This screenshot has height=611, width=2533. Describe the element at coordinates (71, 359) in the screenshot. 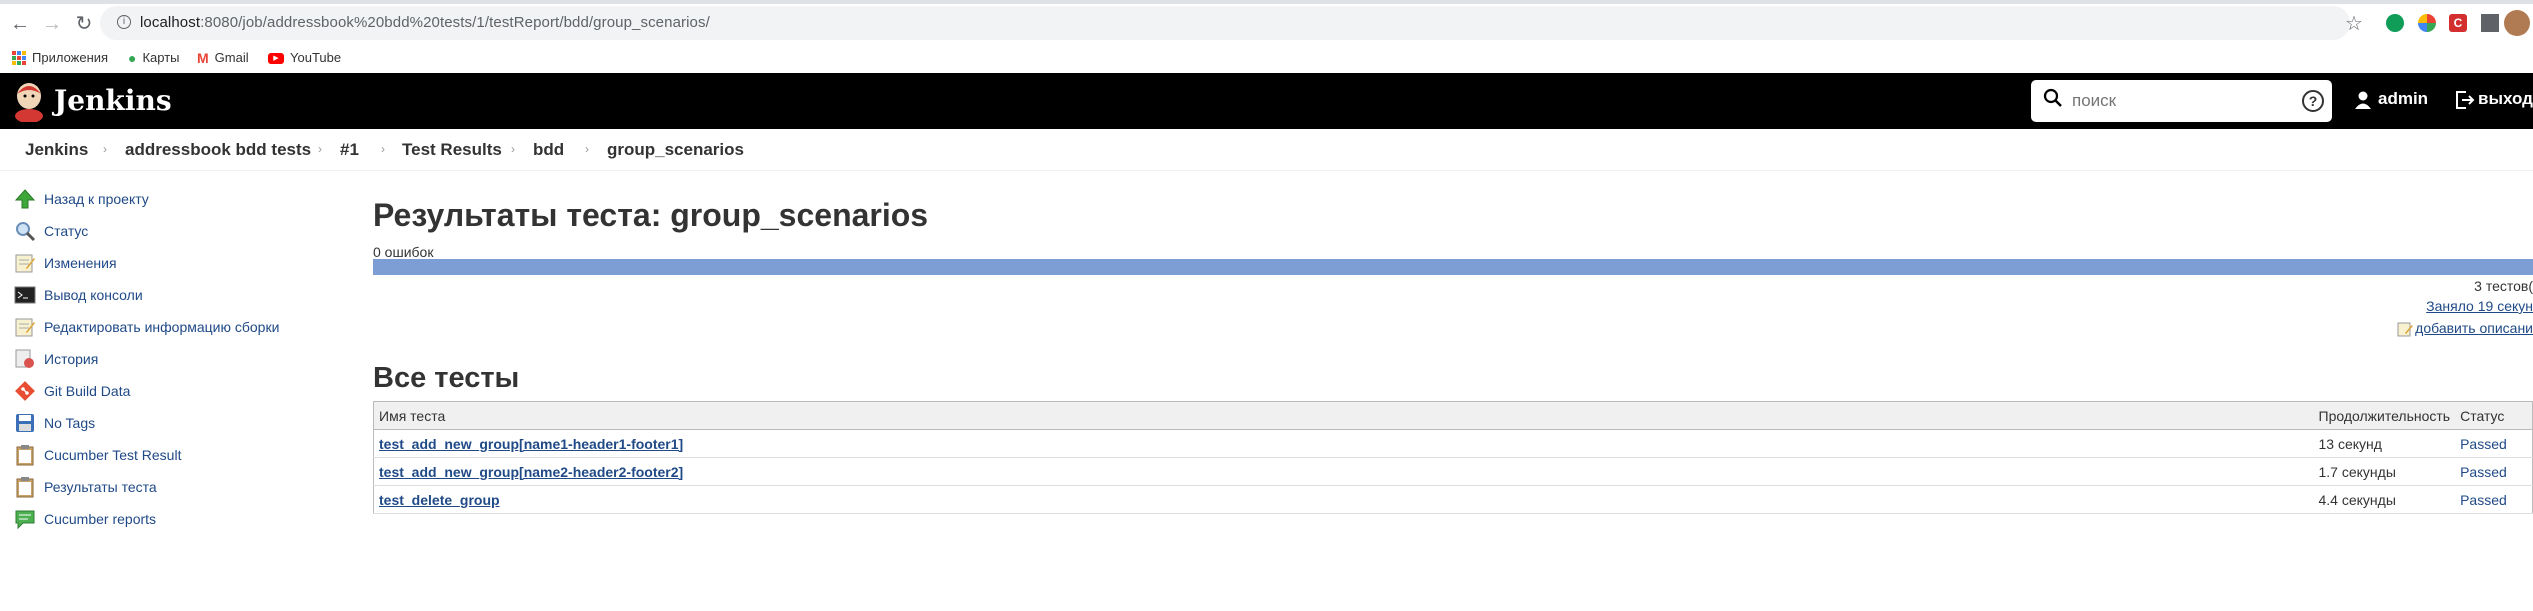

I see `sidebar-item-label: История` at that location.